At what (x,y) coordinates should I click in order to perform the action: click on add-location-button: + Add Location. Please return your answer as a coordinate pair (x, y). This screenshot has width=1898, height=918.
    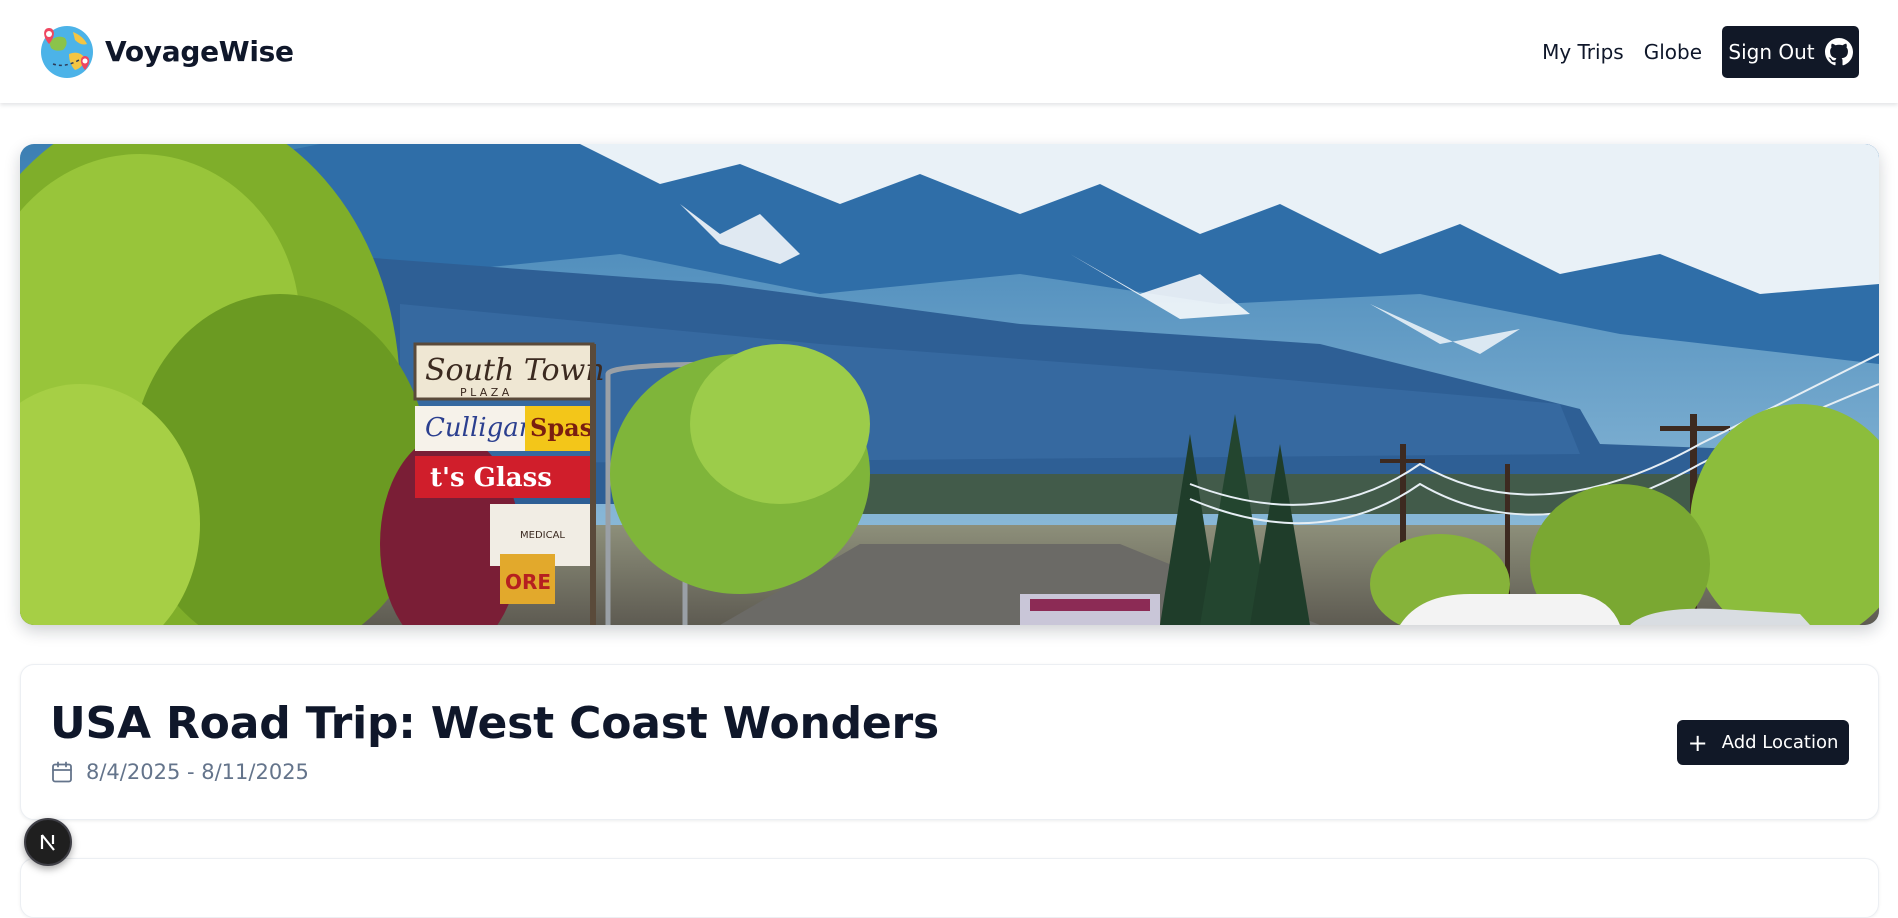
    Looking at the image, I should click on (1763, 742).